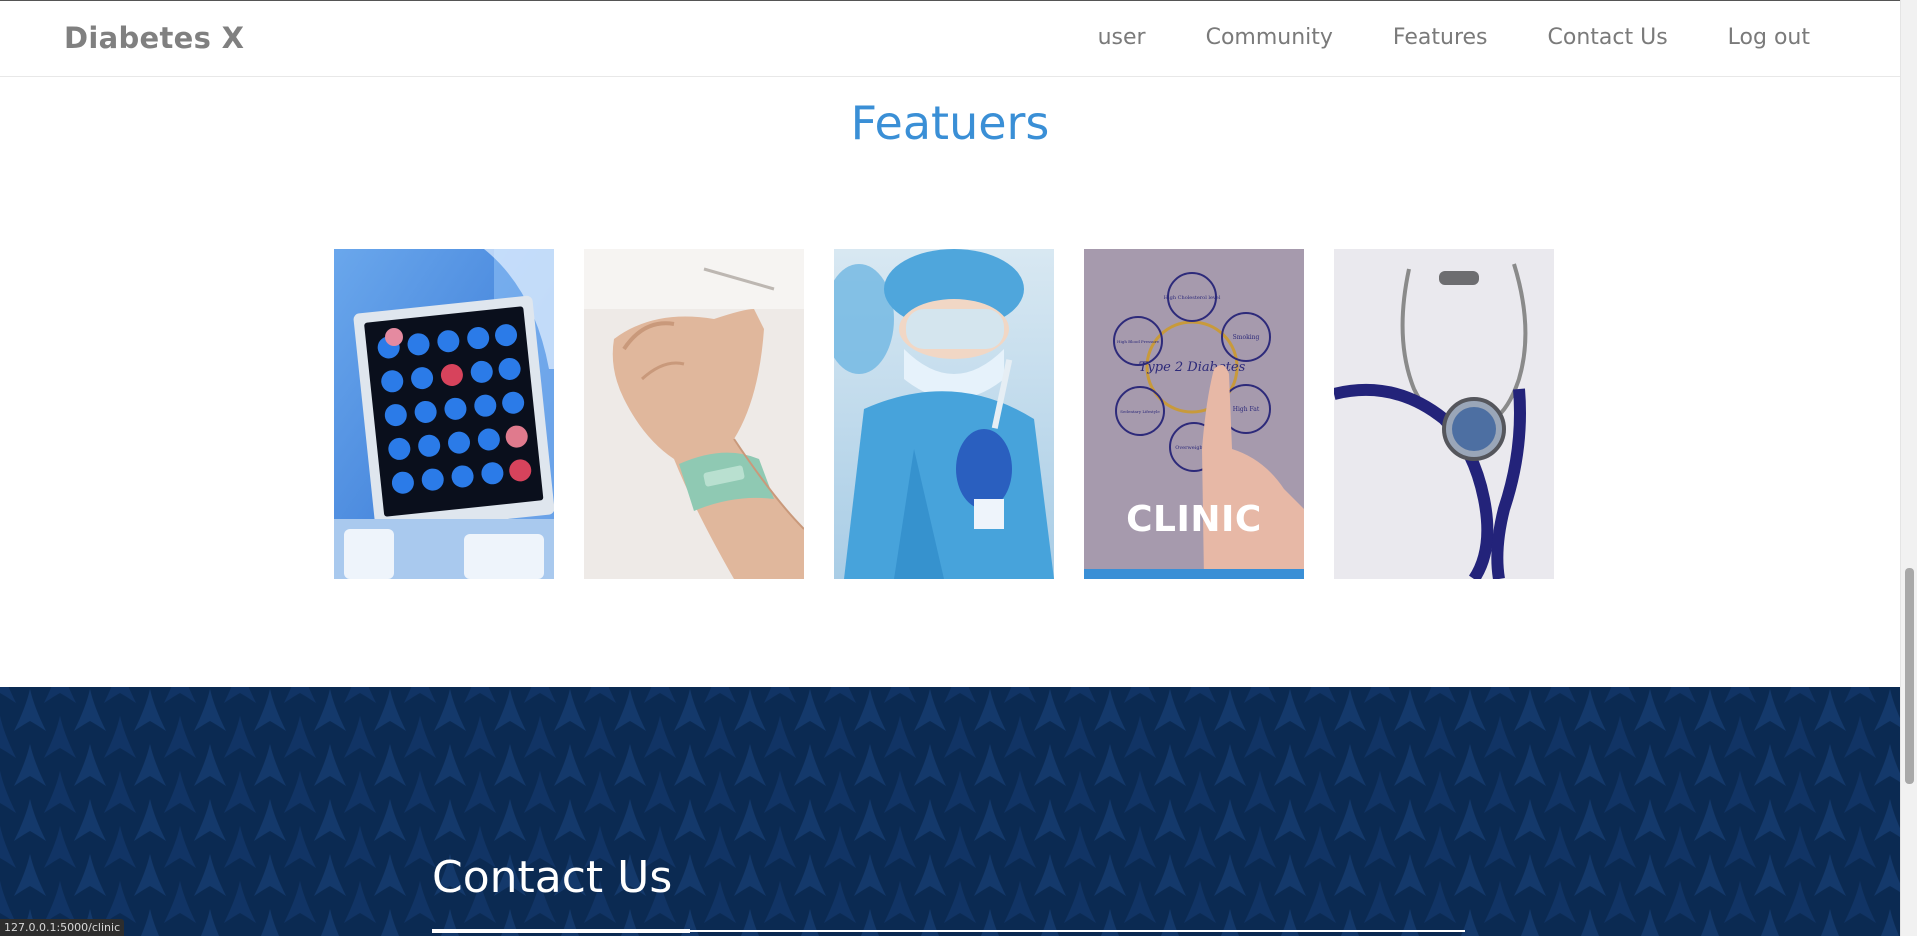  I want to click on doctor-syringe-image, so click(944, 414).